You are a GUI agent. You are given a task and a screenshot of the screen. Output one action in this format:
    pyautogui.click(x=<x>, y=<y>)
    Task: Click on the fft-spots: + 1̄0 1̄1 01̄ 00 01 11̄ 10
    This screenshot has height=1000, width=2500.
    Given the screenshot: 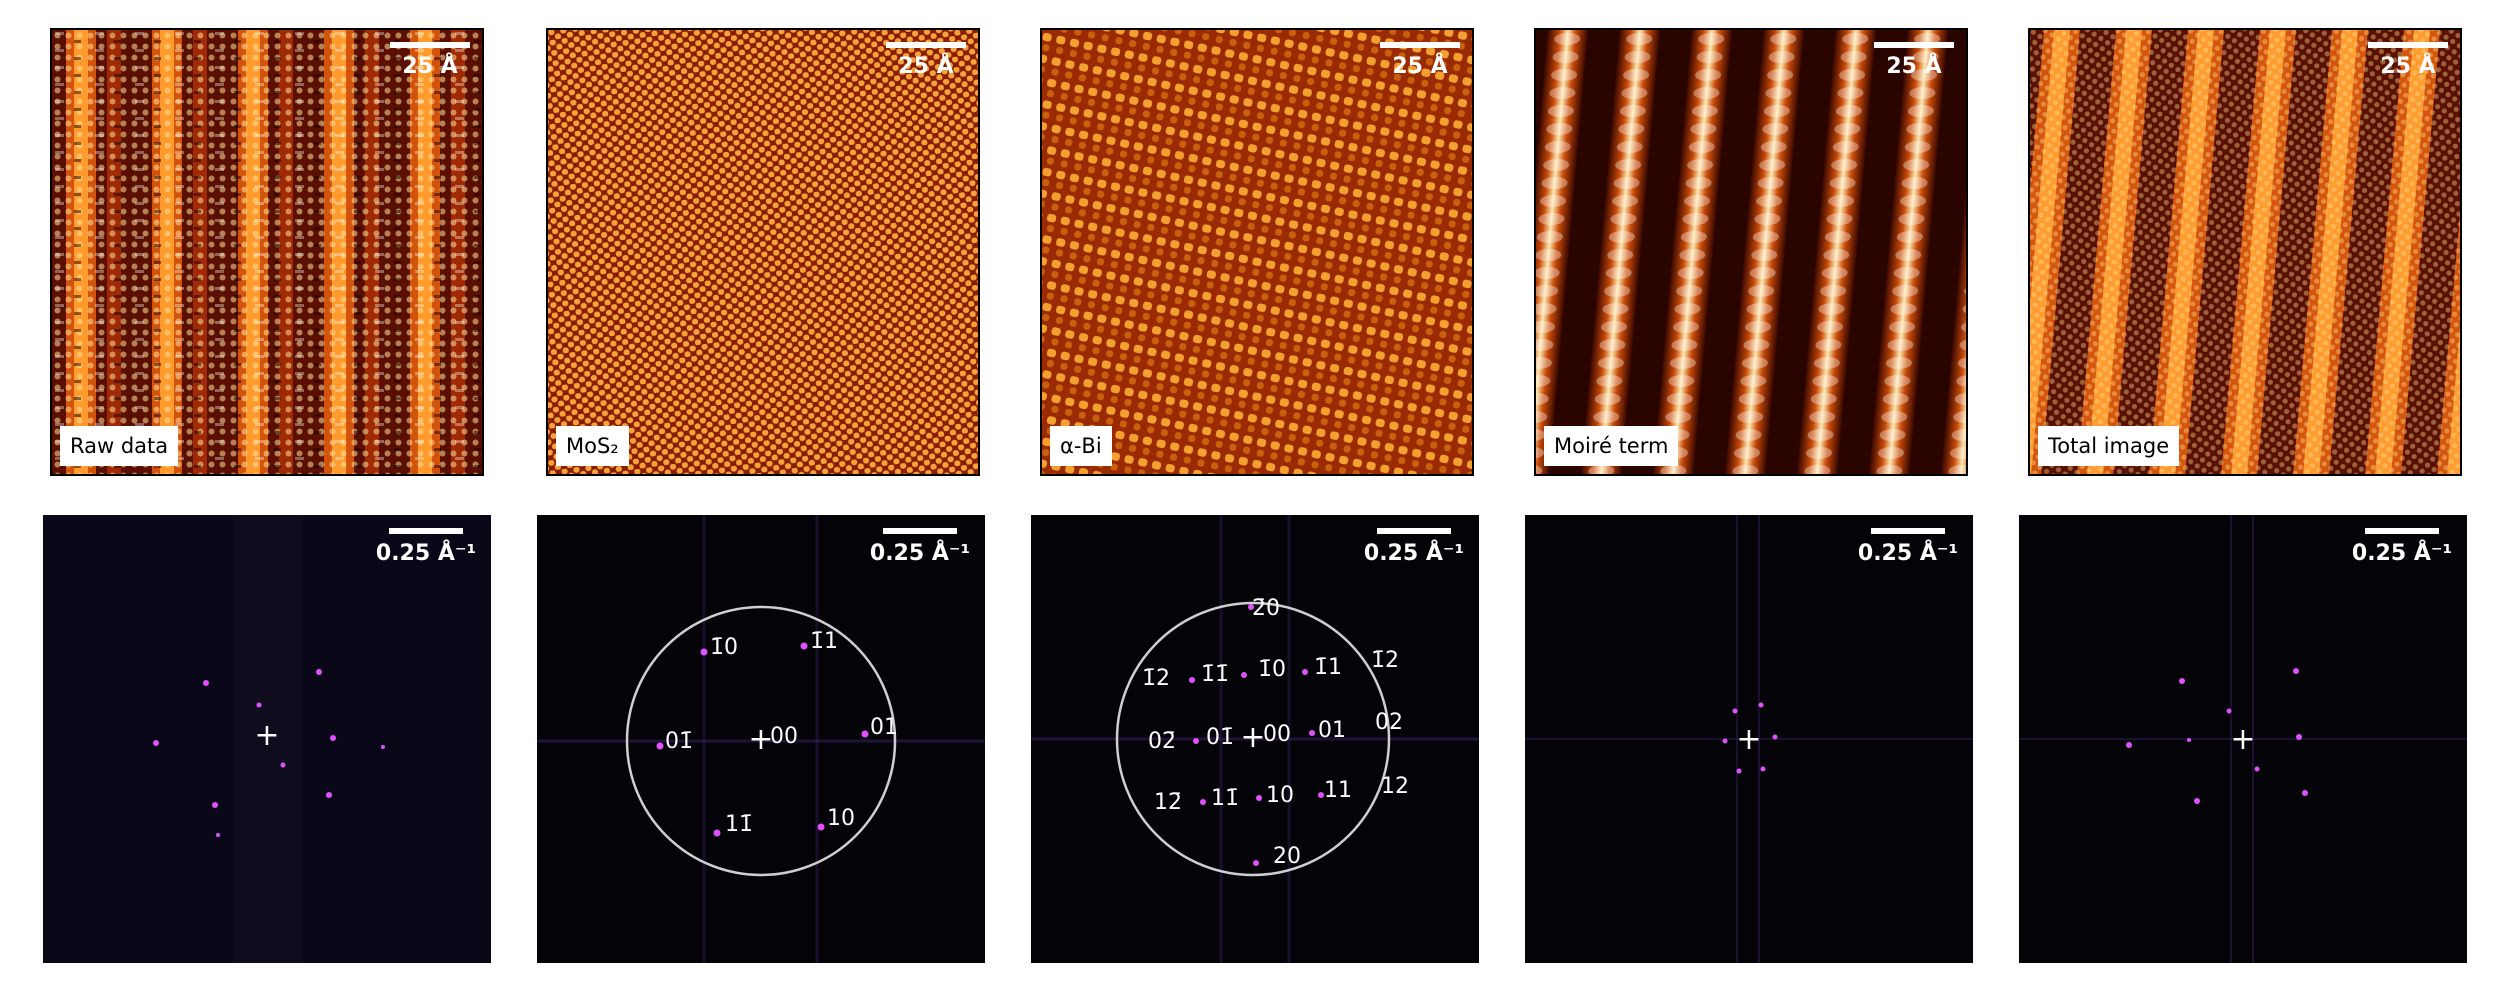 What is the action you would take?
    pyautogui.click(x=761, y=739)
    